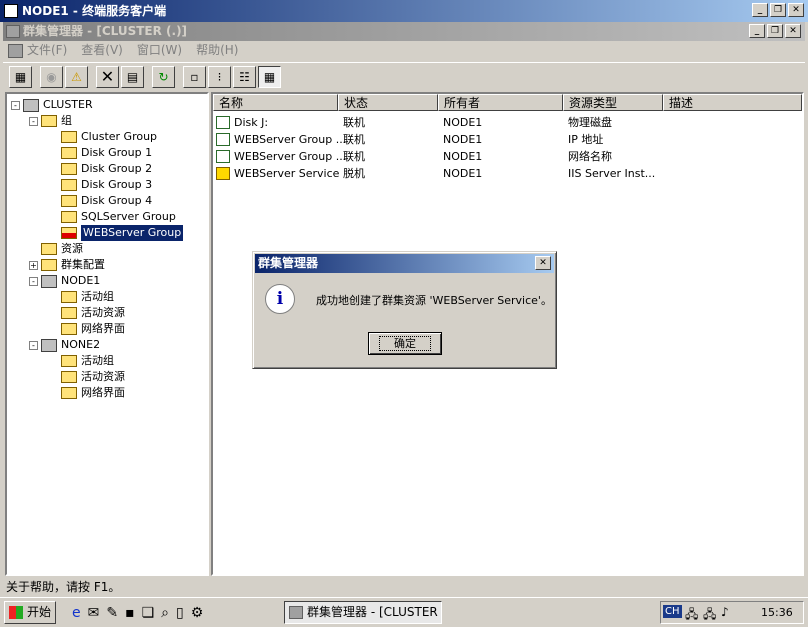 This screenshot has height=627, width=808. Describe the element at coordinates (613, 102) in the screenshot. I see `column-header-type: 资源类型` at that location.